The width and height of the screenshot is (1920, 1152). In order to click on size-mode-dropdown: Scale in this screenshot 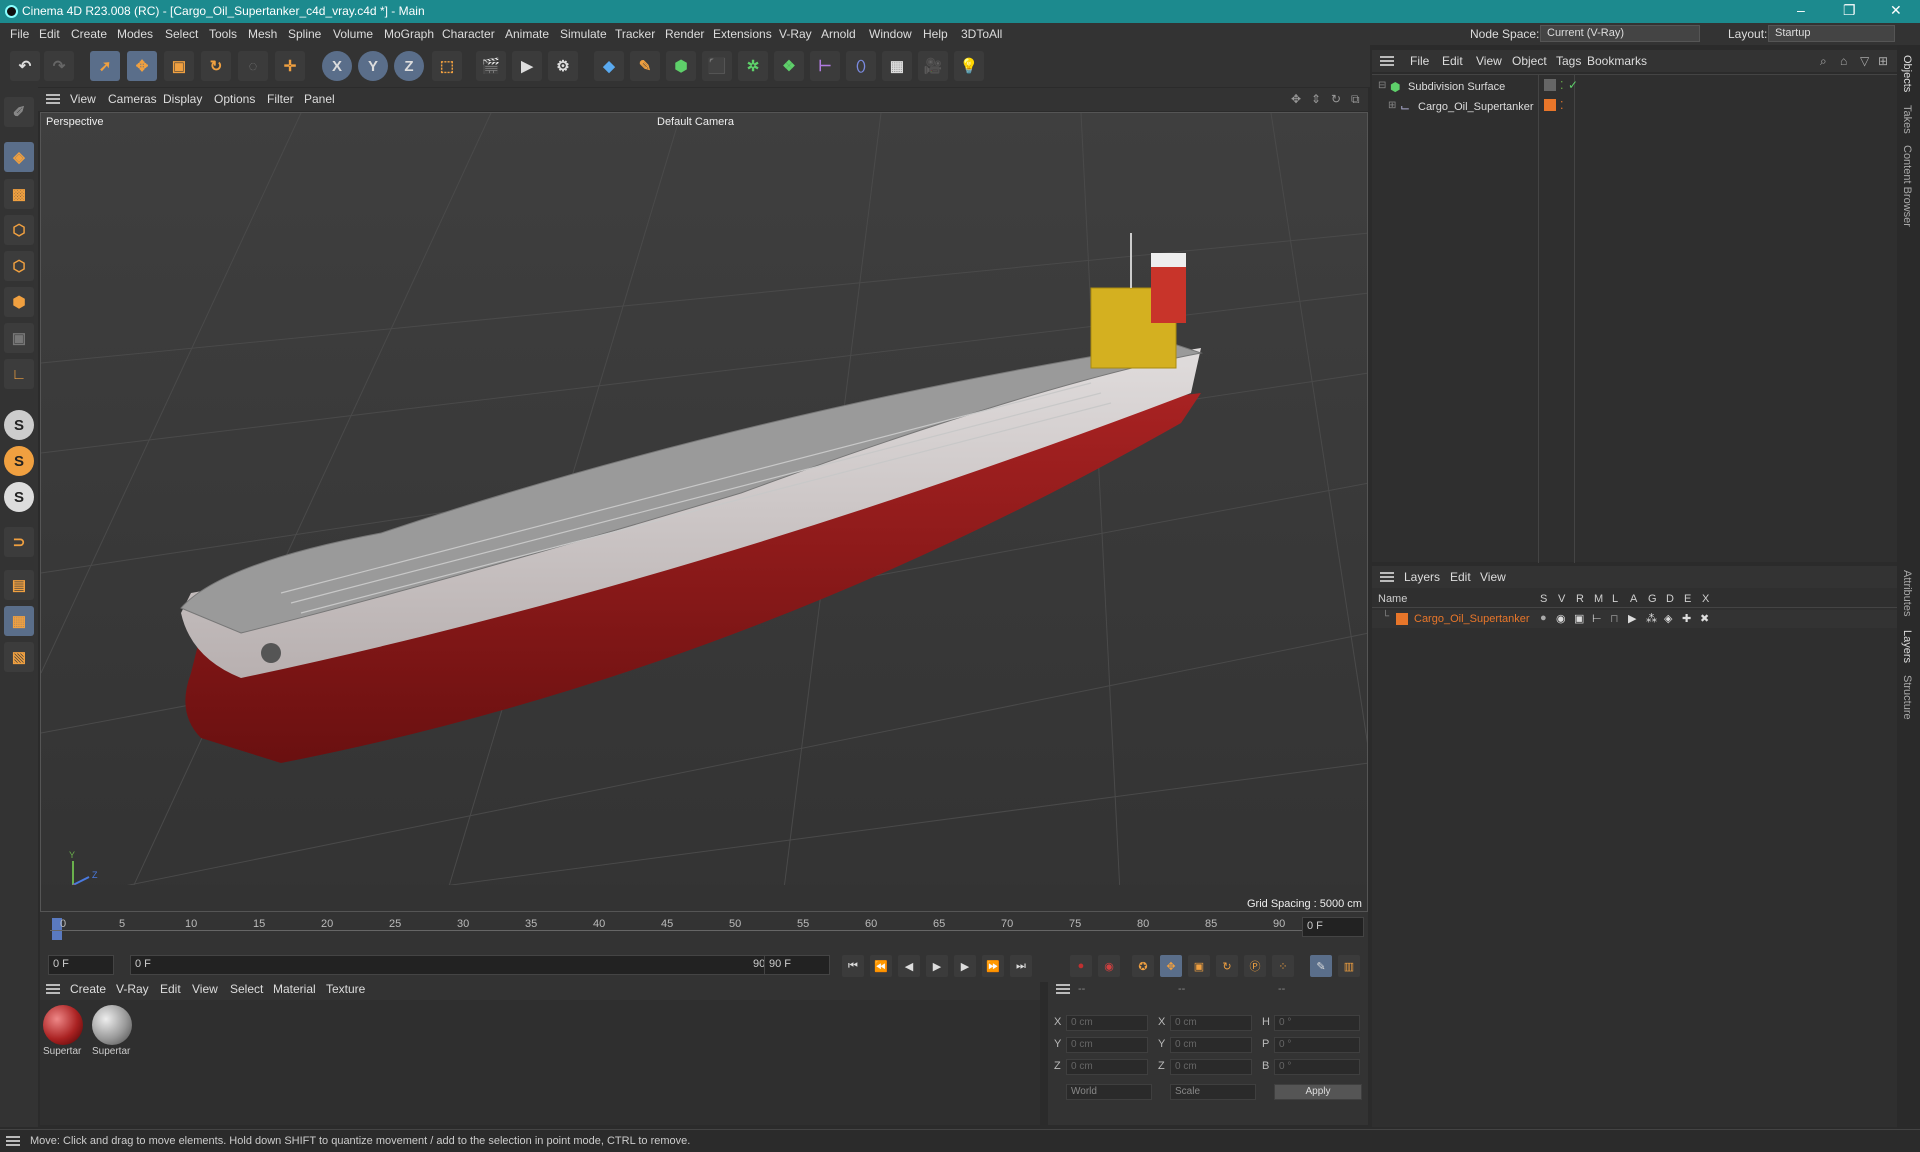, I will do `click(1213, 1092)`.